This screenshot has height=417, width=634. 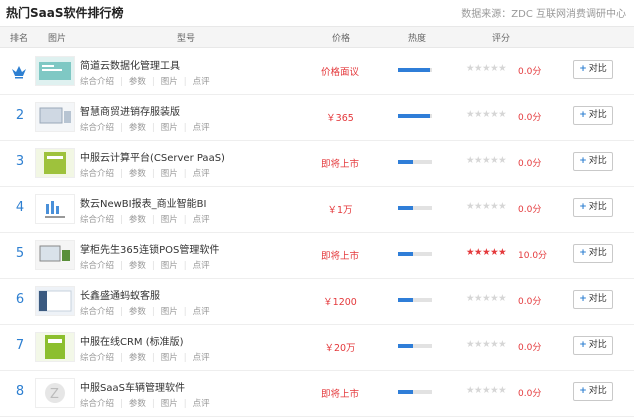 What do you see at coordinates (415, 346) in the screenshot?
I see `heat-bar` at bounding box center [415, 346].